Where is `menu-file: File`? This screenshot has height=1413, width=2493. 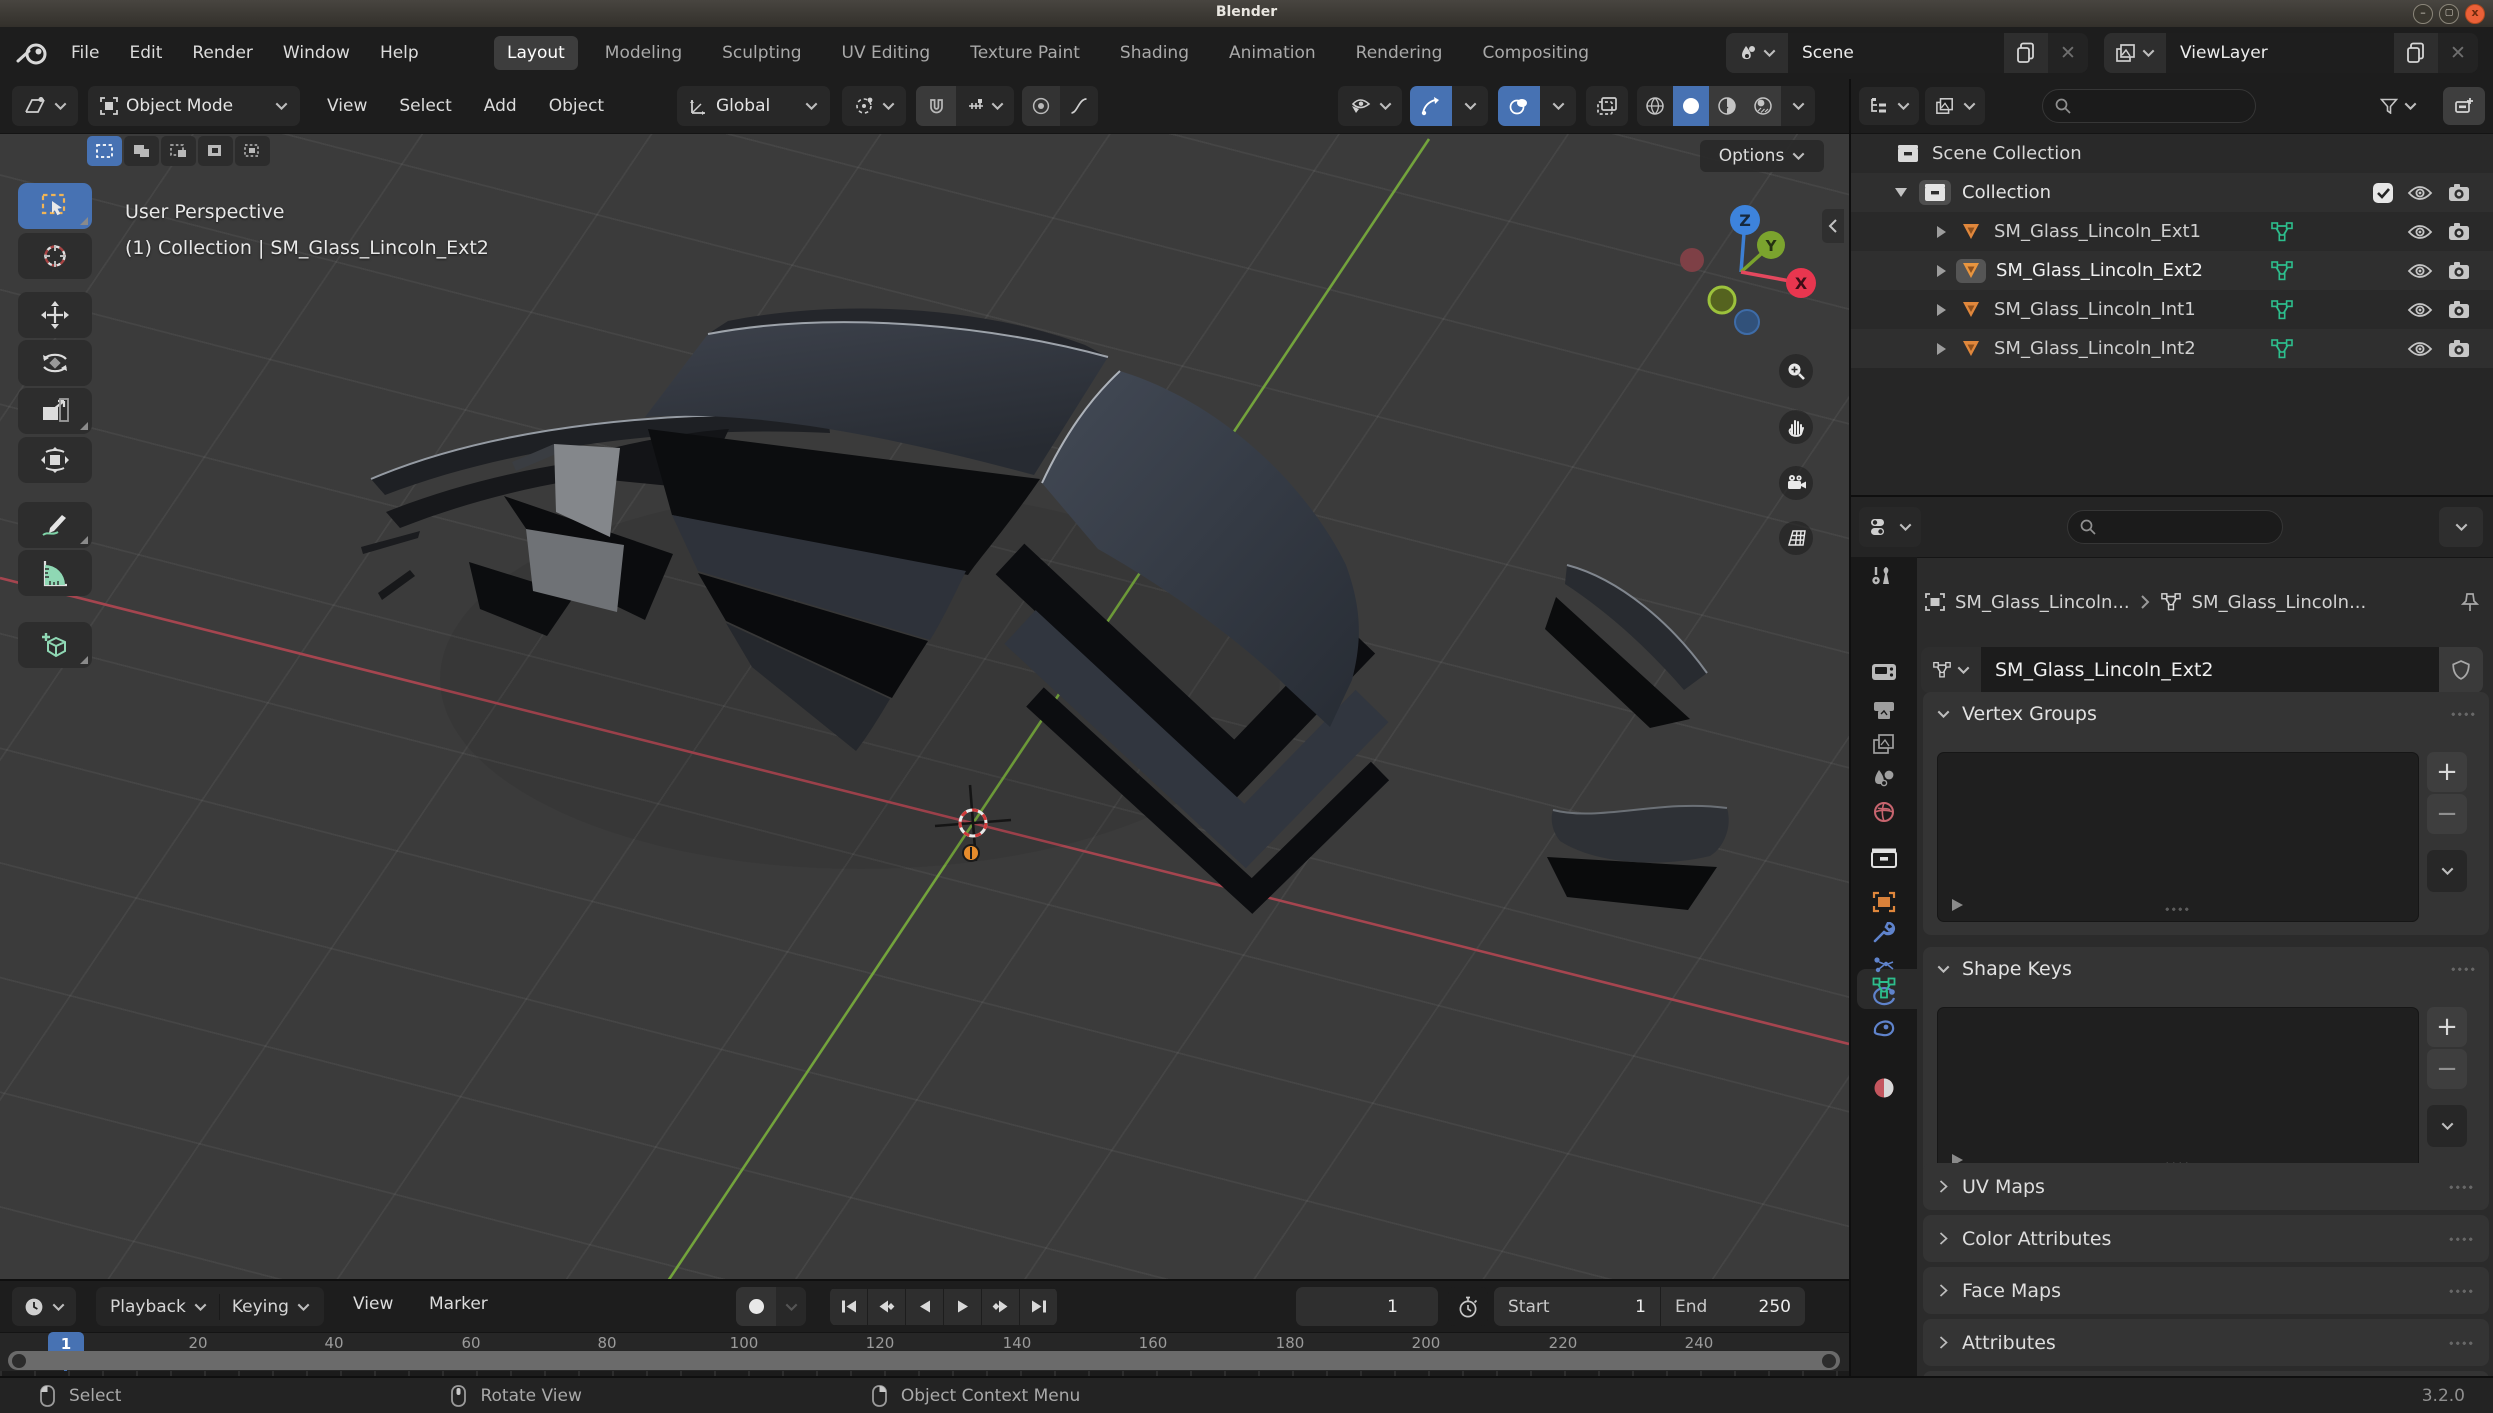
menu-file: File is located at coordinates (85, 53).